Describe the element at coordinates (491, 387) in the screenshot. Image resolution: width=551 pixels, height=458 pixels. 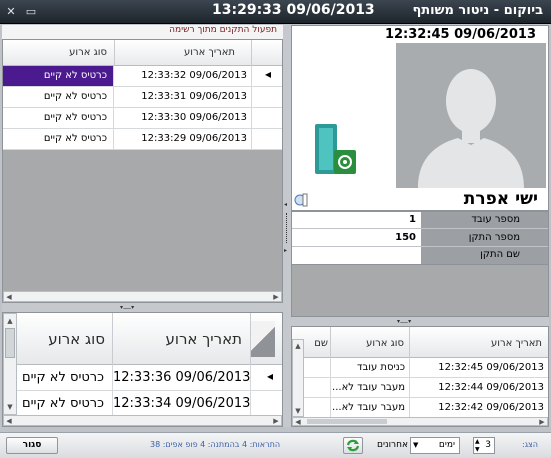
I see `event-date-cell: 12:32:44 09/06/2013` at that location.